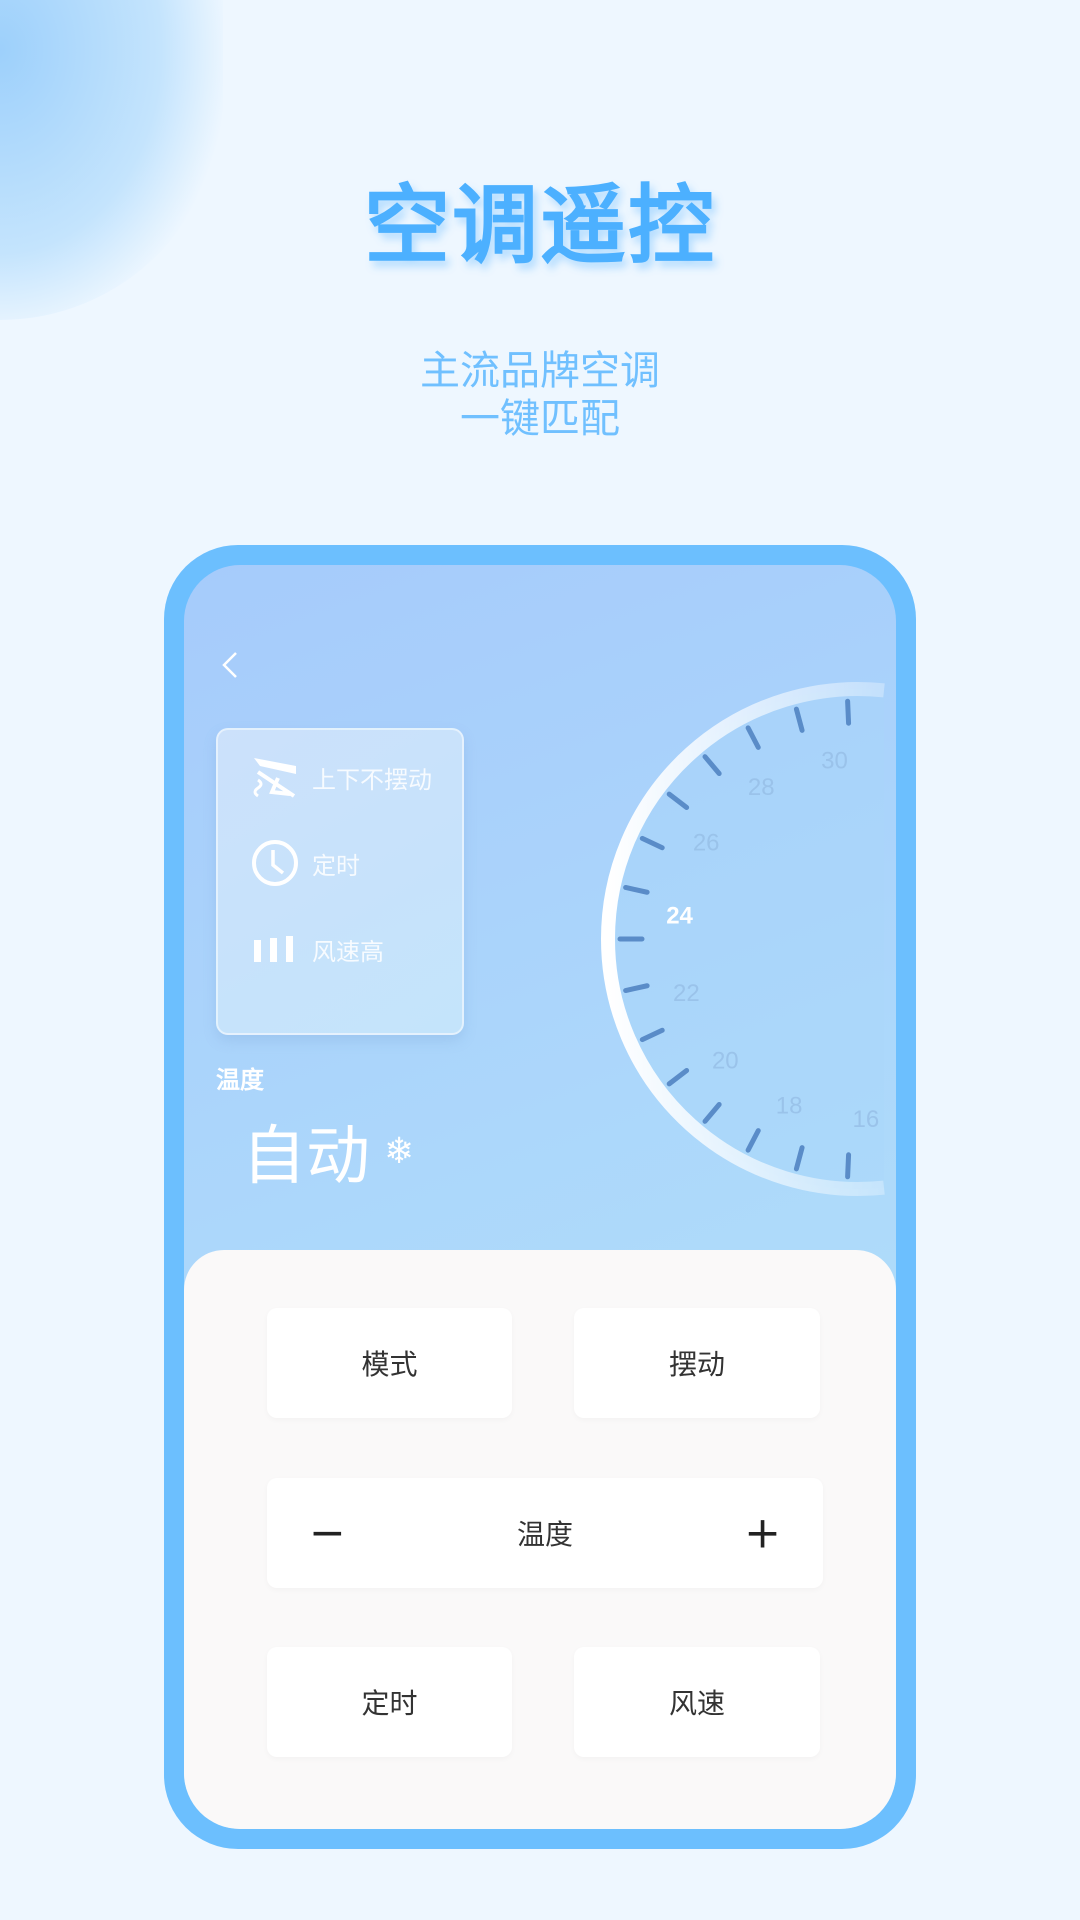  What do you see at coordinates (275, 863) in the screenshot?
I see `clock-icon` at bounding box center [275, 863].